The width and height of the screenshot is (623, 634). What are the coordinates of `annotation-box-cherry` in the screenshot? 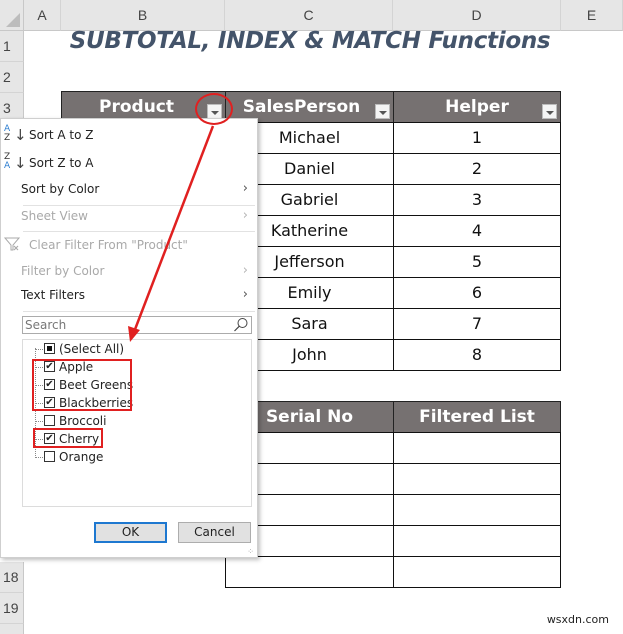 It's located at (68, 438).